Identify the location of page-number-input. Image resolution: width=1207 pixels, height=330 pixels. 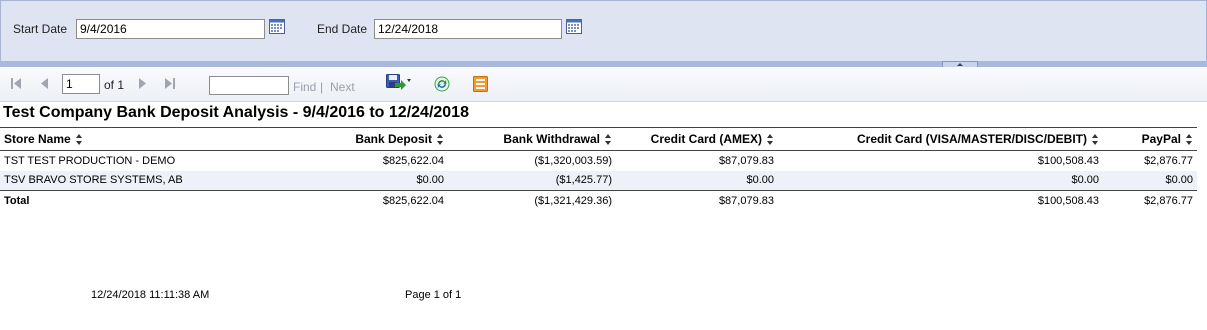
(81, 84).